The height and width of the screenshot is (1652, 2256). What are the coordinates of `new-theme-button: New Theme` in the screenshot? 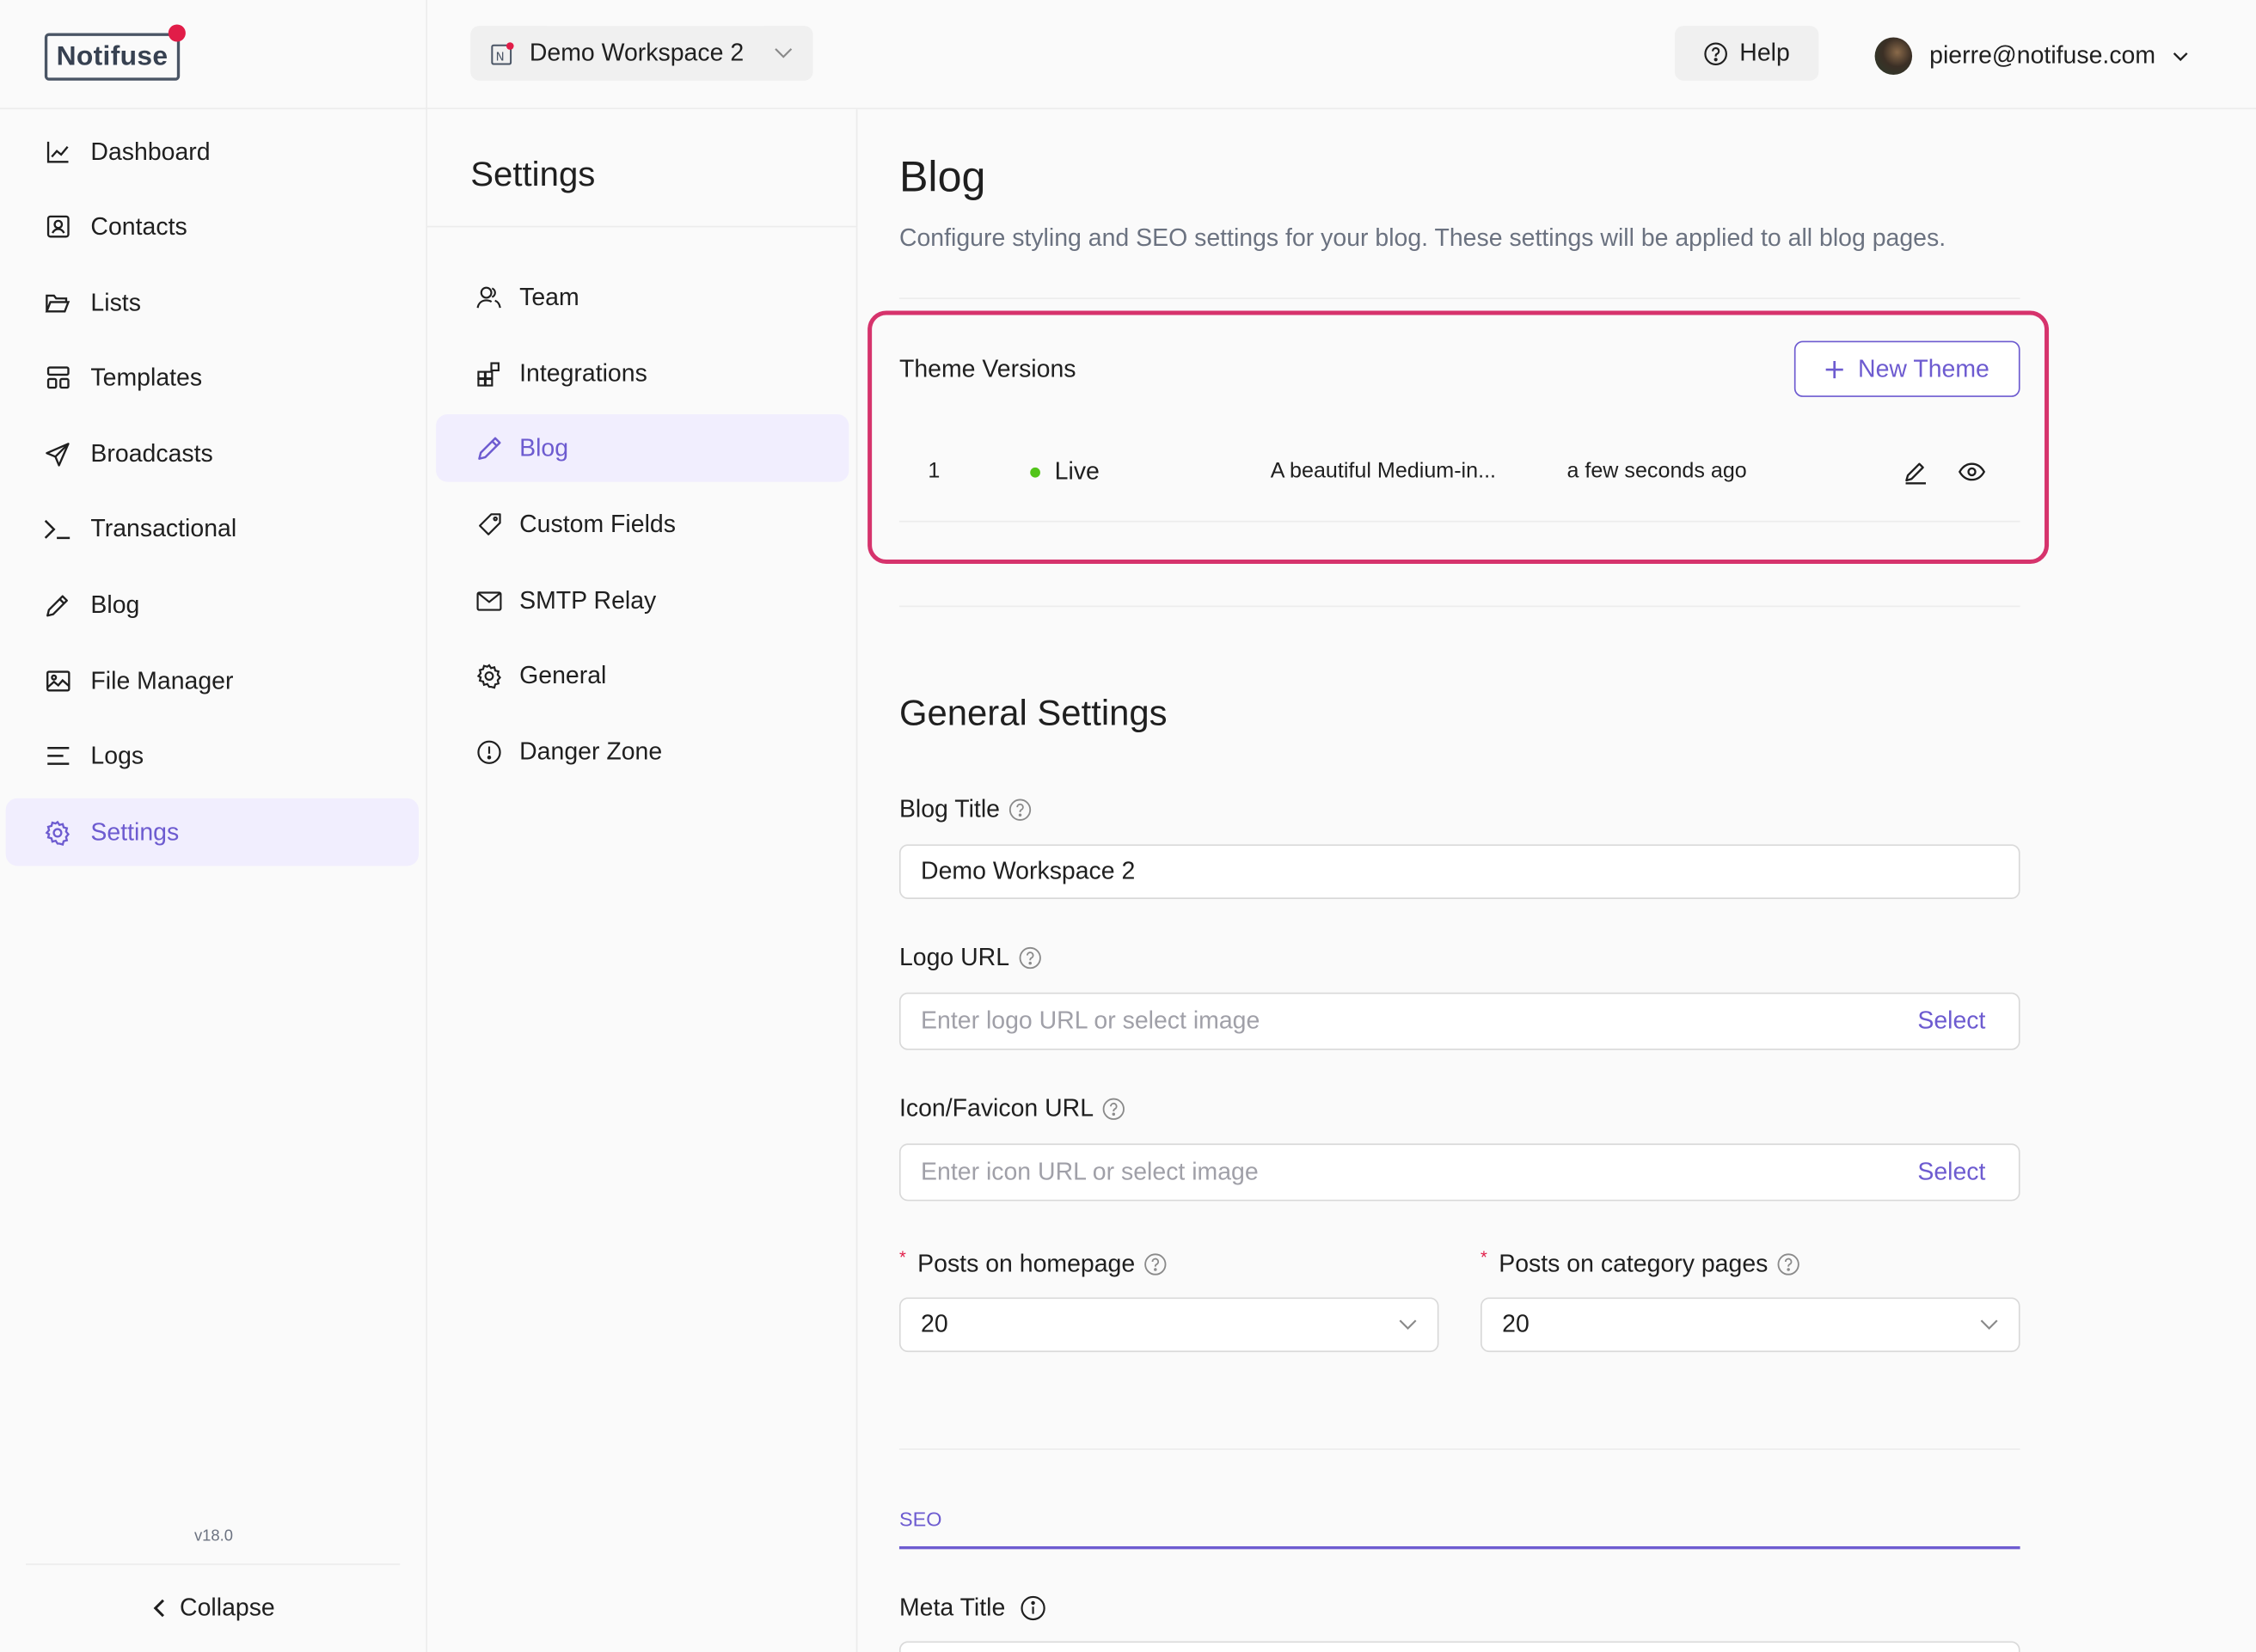 It's located at (1906, 368).